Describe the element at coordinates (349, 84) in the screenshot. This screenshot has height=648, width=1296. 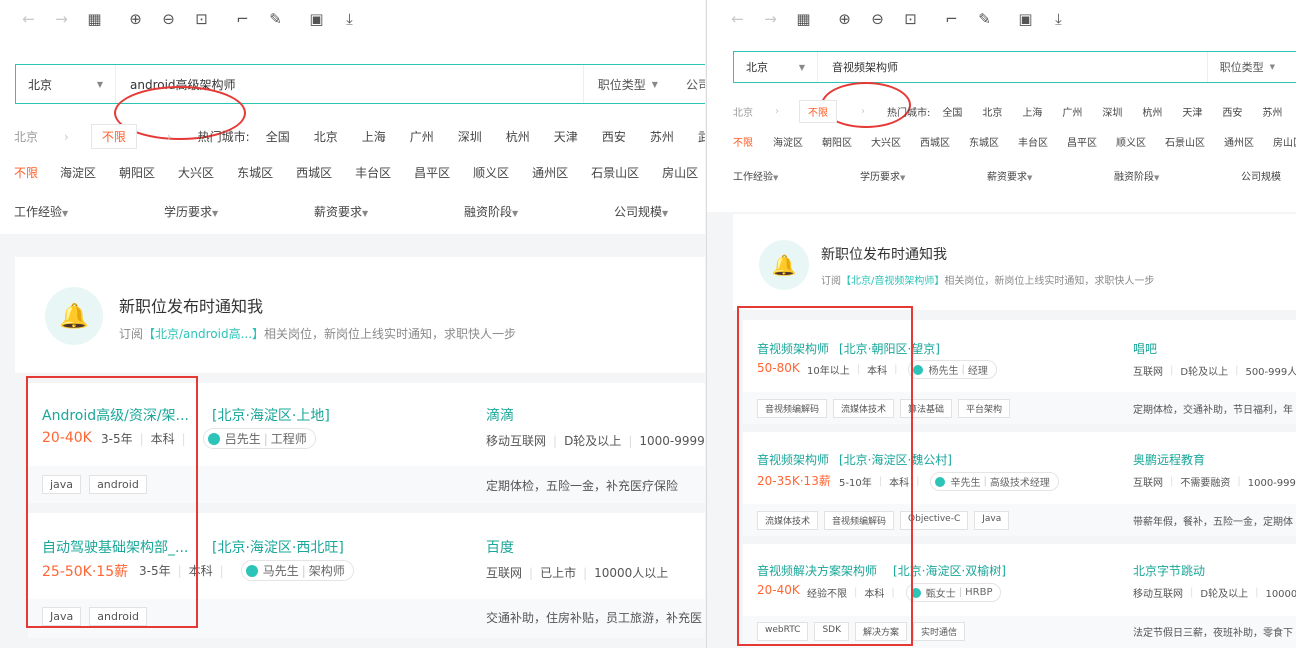
I see `search-input: android高级架构师` at that location.